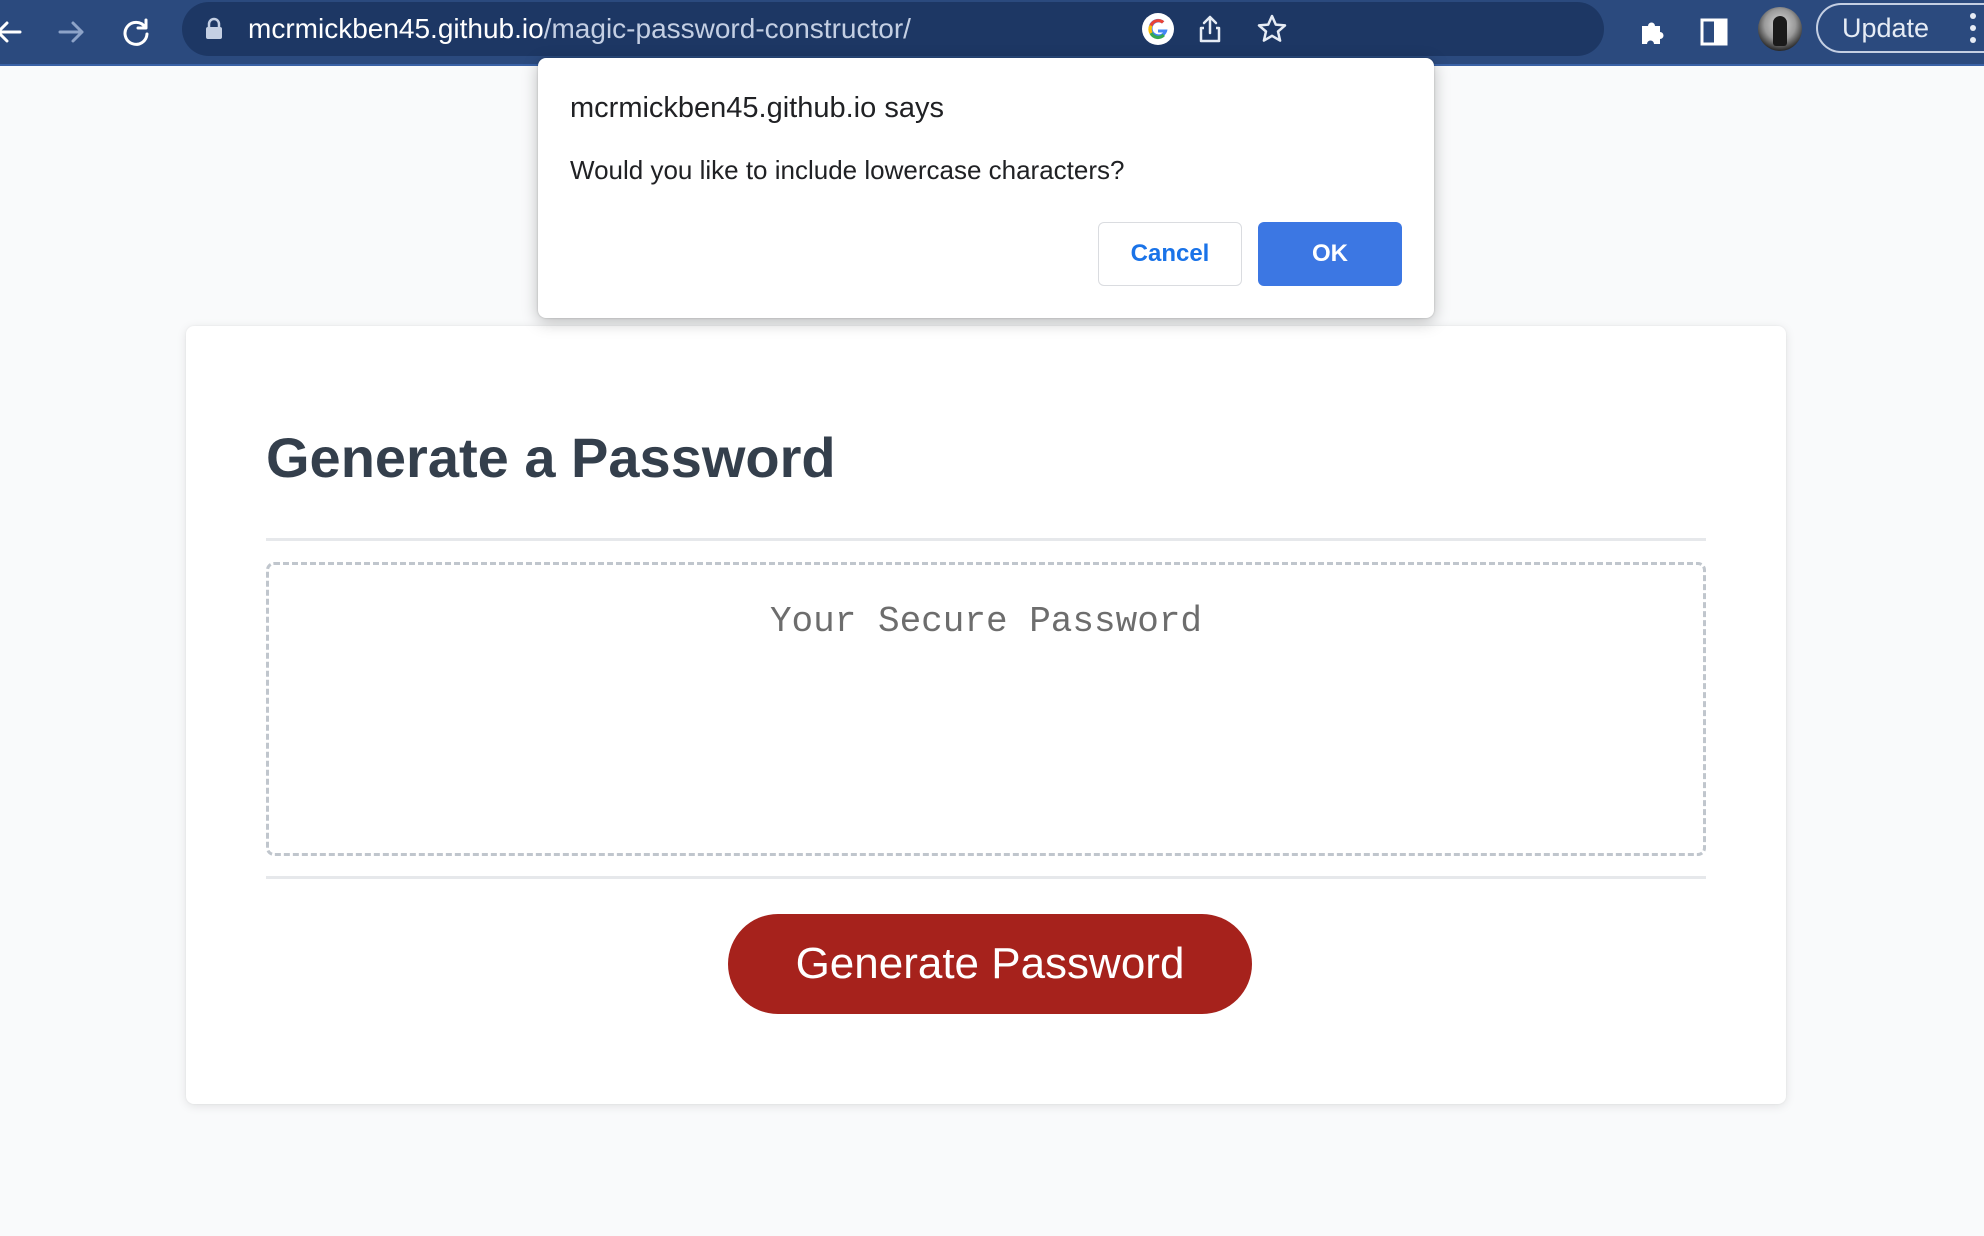  Describe the element at coordinates (990, 964) in the screenshot. I see `generate-password-button: Generate Password` at that location.